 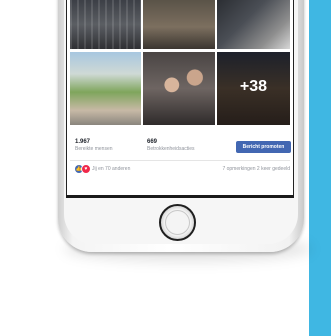 What do you see at coordinates (177, 222) in the screenshot?
I see `home-button` at bounding box center [177, 222].